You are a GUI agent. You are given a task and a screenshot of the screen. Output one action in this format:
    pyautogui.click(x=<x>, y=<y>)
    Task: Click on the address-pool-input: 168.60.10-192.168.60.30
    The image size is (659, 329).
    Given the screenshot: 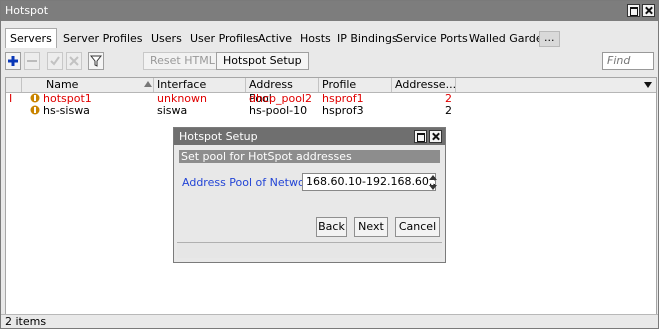 What is the action you would take?
    pyautogui.click(x=369, y=182)
    